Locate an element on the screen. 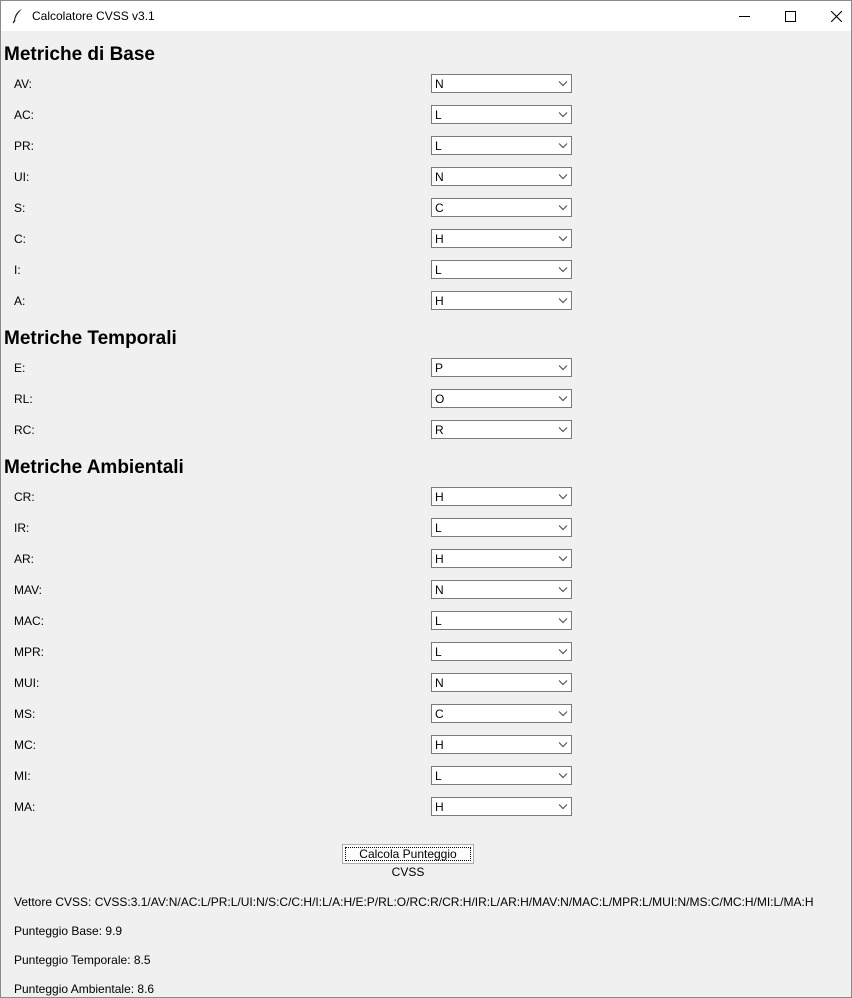 The width and height of the screenshot is (852, 998). select-ms: C is located at coordinates (501, 713).